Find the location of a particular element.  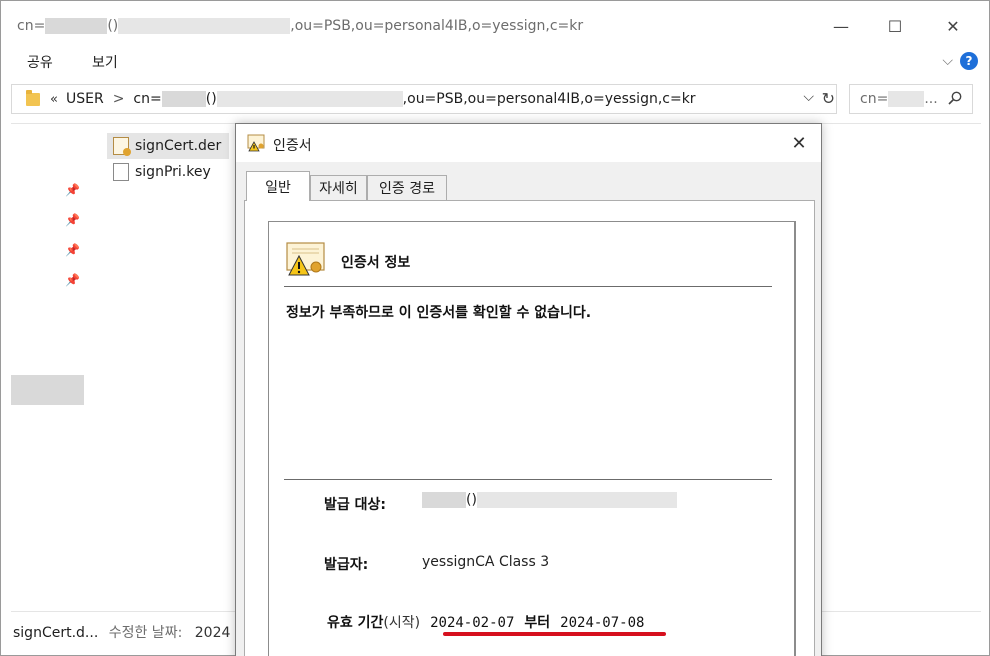

breadcrumb-path-prefix: cn= is located at coordinates (147, 99).